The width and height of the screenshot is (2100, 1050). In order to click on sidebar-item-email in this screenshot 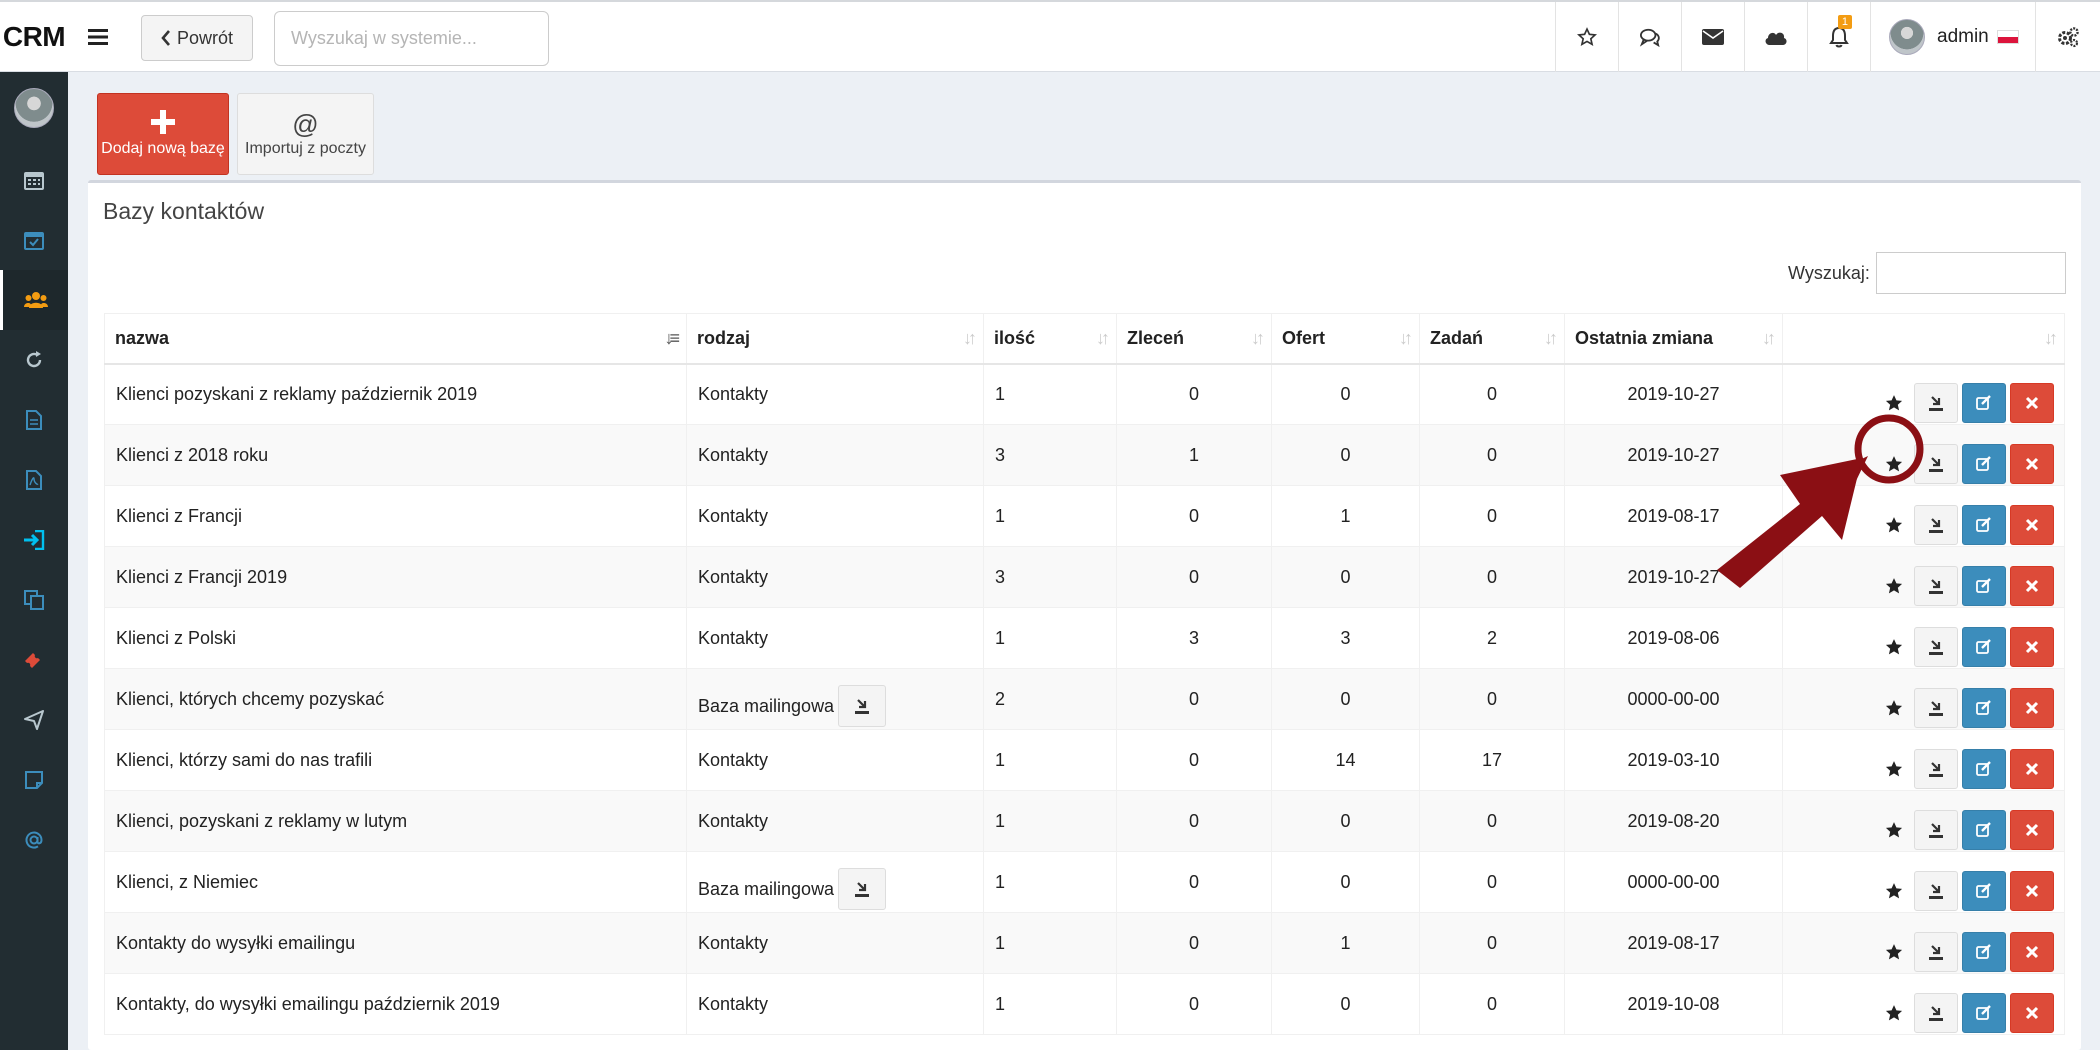, I will do `click(34, 840)`.